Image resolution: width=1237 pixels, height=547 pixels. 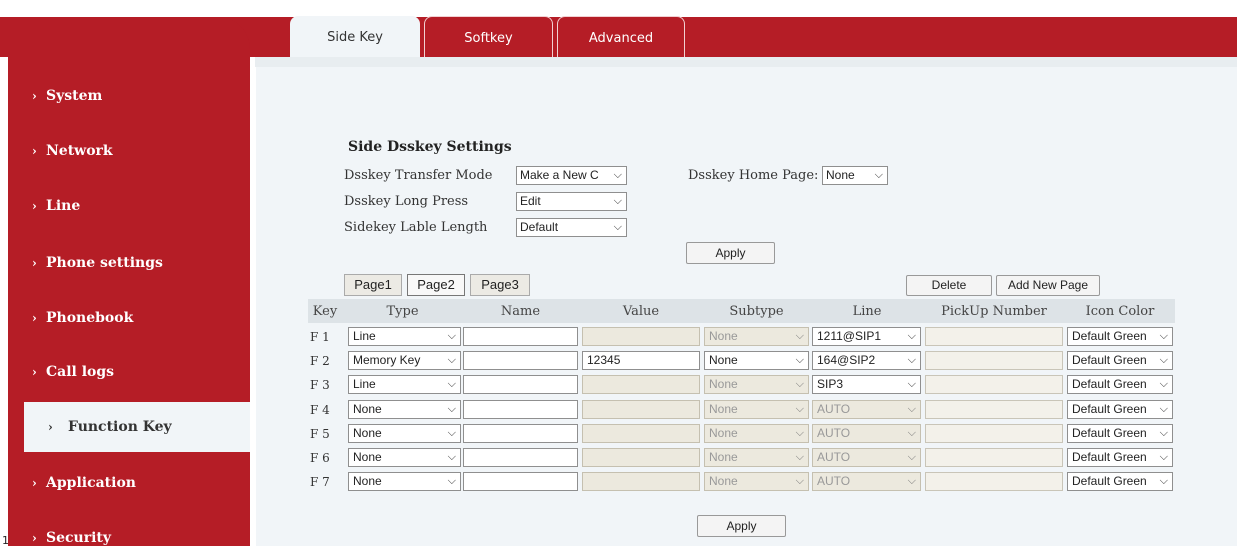 I want to click on tab-advanced: Advanced, so click(x=621, y=36).